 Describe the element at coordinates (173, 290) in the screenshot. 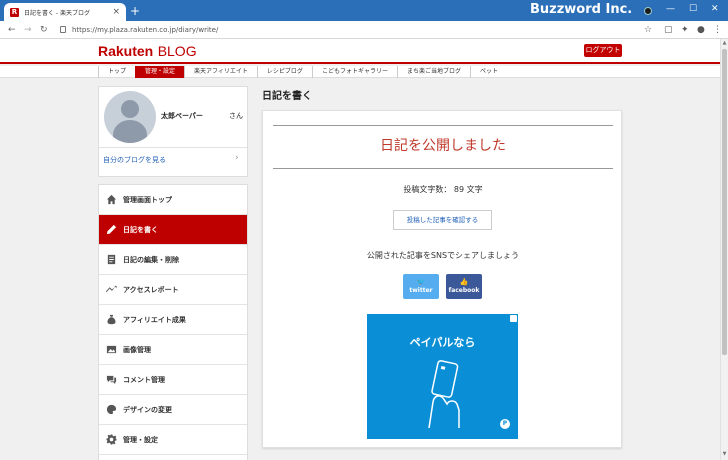

I see `menu-item-access-report: アクセスレポート` at that location.